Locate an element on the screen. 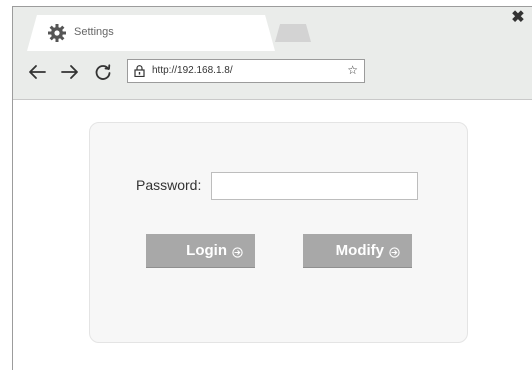 This screenshot has width=532, height=370. password-field is located at coordinates (314, 186).